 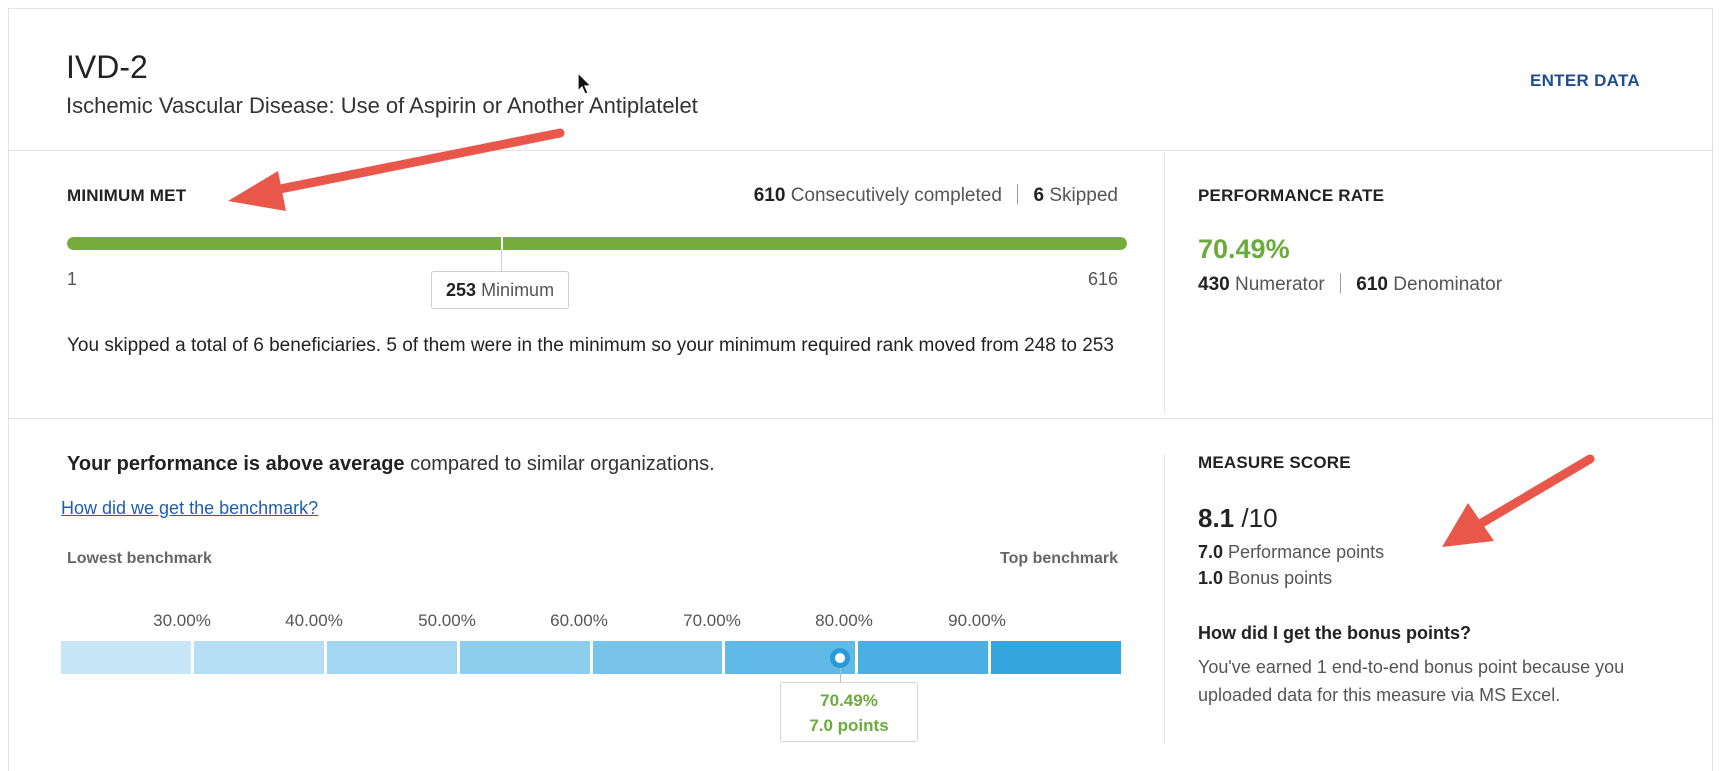 I want to click on benchmark-help-link: How did we get the benchmark?, so click(x=189, y=508).